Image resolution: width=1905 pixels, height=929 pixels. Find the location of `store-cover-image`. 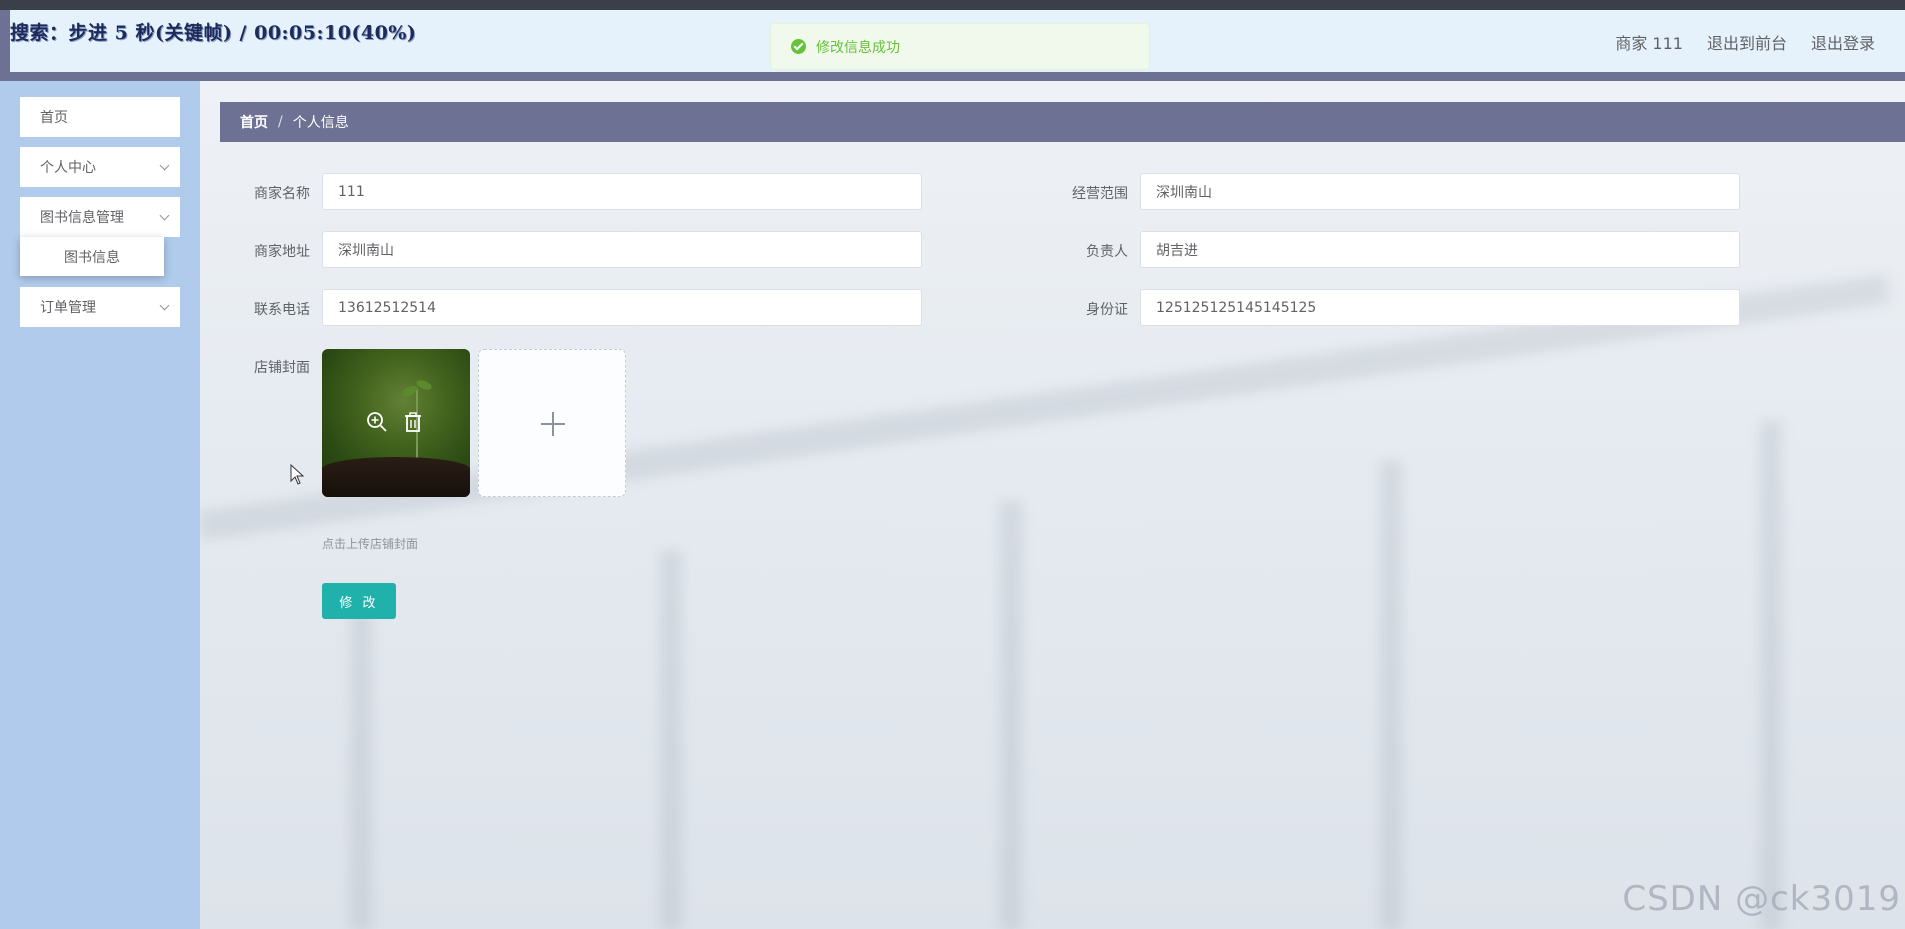

store-cover-image is located at coordinates (396, 423).